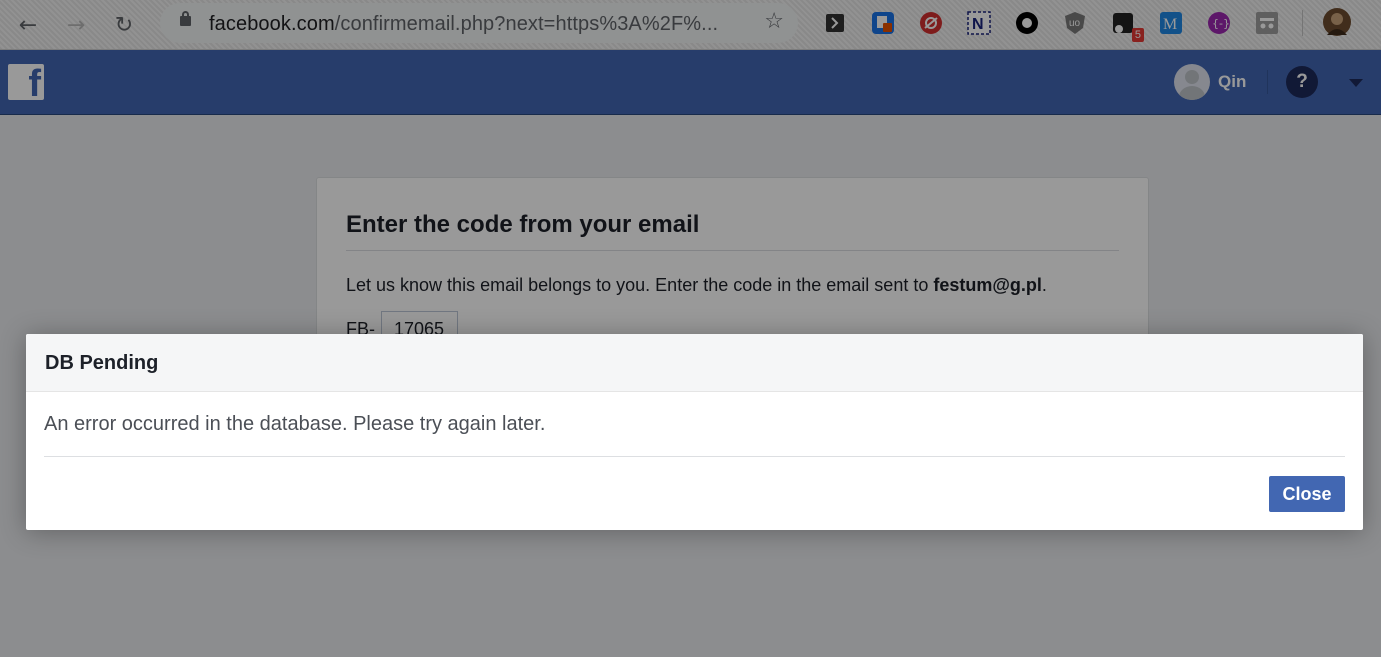 Image resolution: width=1381 pixels, height=657 pixels. Describe the element at coordinates (694, 456) in the screenshot. I see `dialog-divider` at that location.